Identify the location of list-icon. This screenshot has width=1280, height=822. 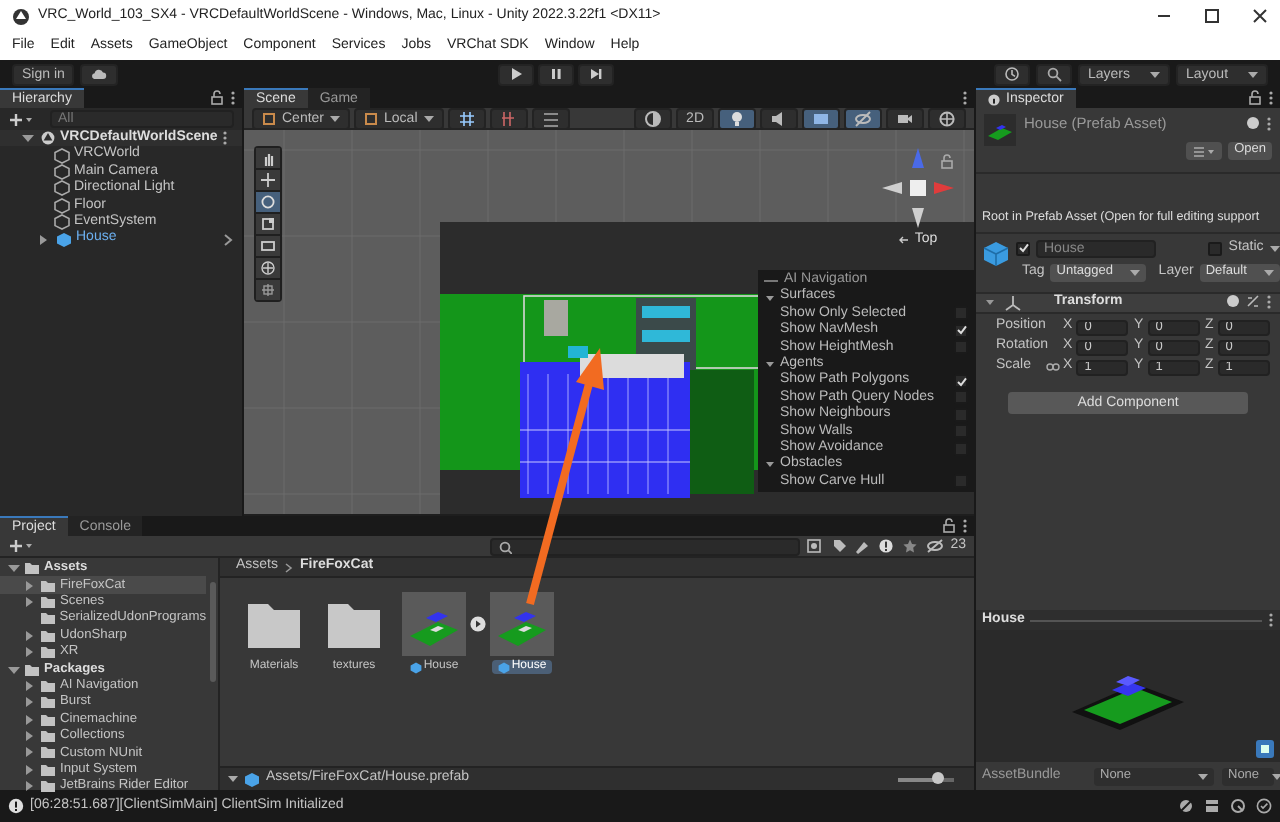
(1204, 151).